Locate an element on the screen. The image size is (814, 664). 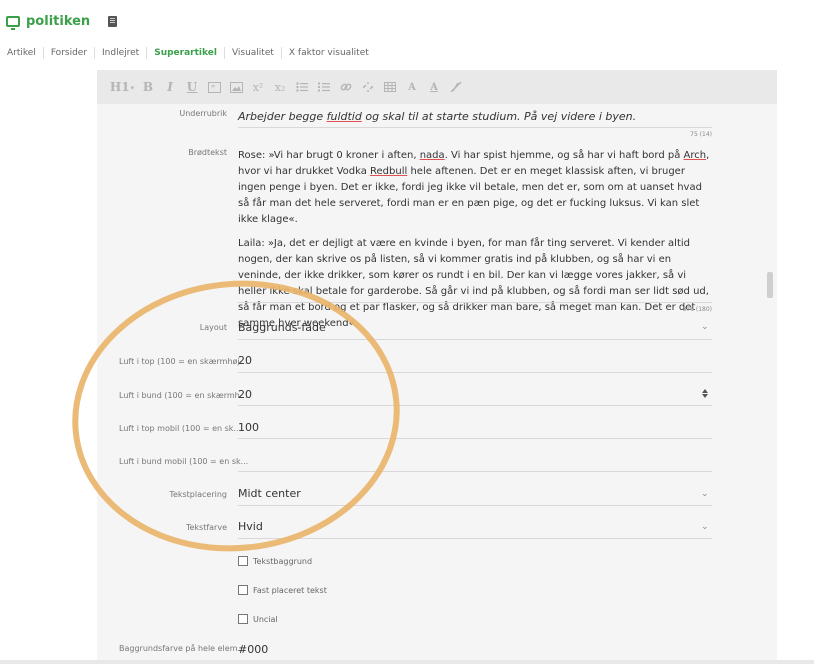
tab-visualitet: Visualitet is located at coordinates (253, 53).